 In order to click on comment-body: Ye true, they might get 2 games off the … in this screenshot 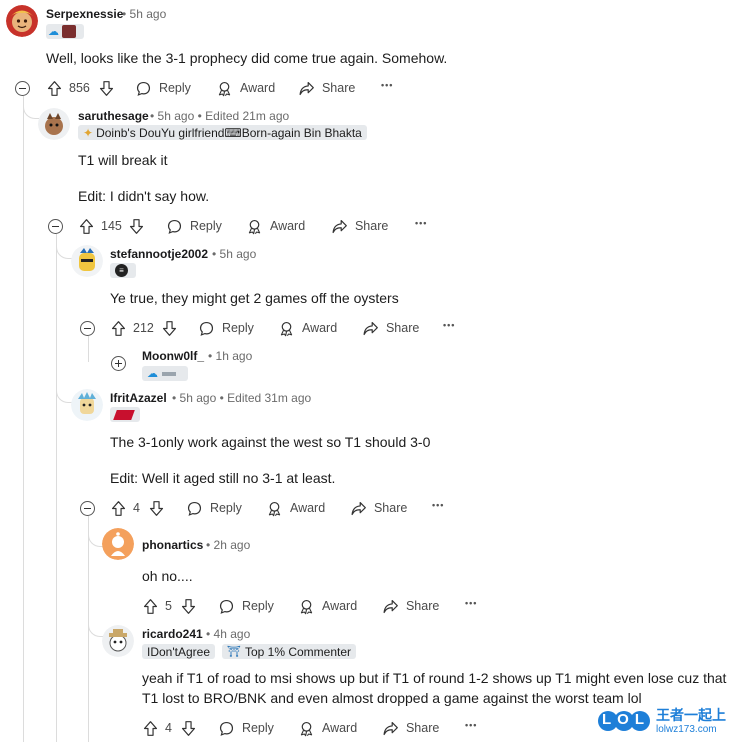, I will do `click(254, 298)`.